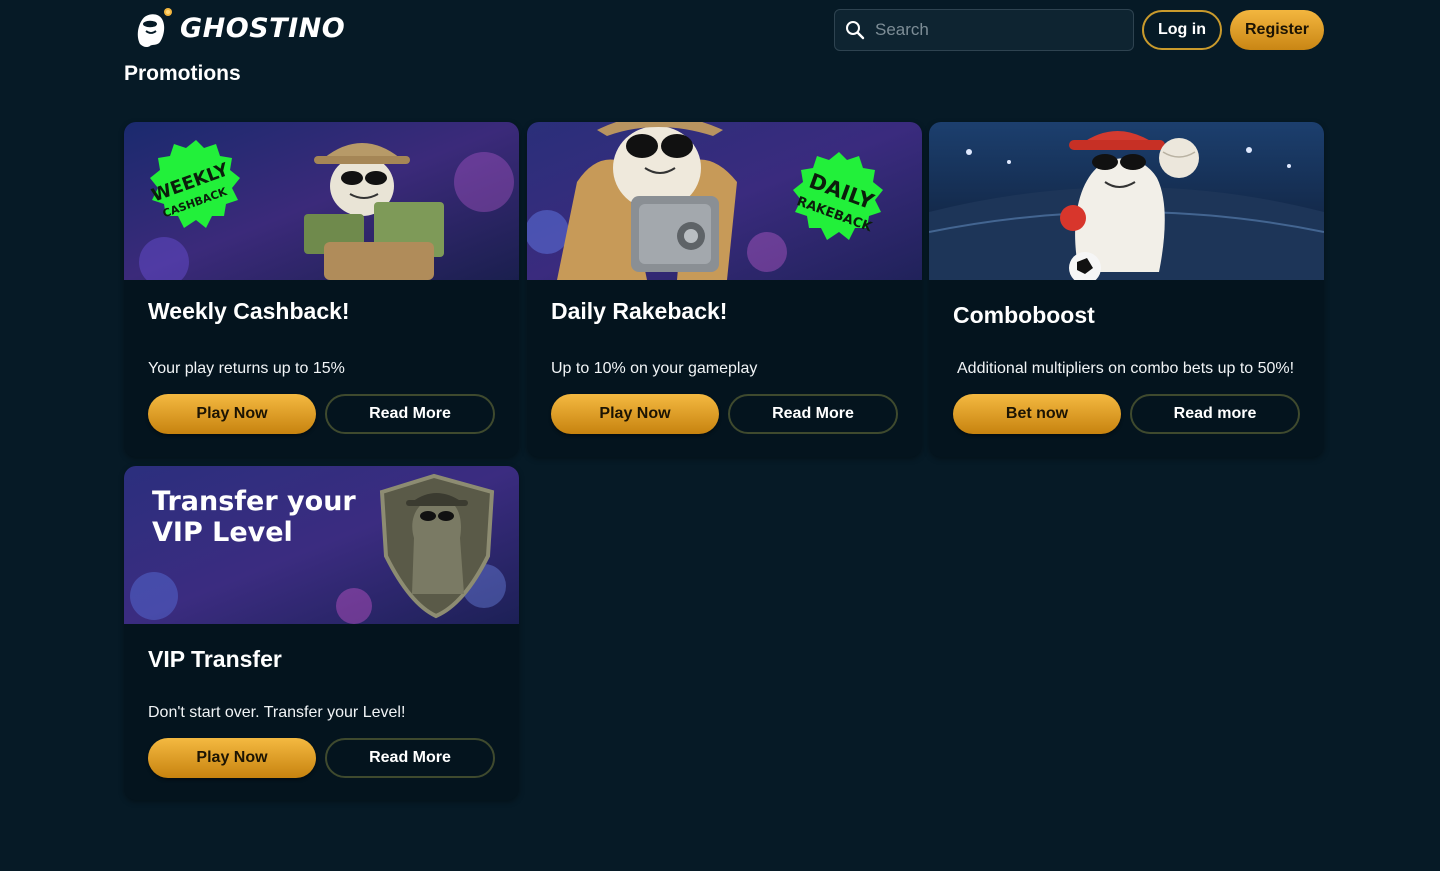 The width and height of the screenshot is (1440, 871). I want to click on register-button: Register, so click(1277, 30).